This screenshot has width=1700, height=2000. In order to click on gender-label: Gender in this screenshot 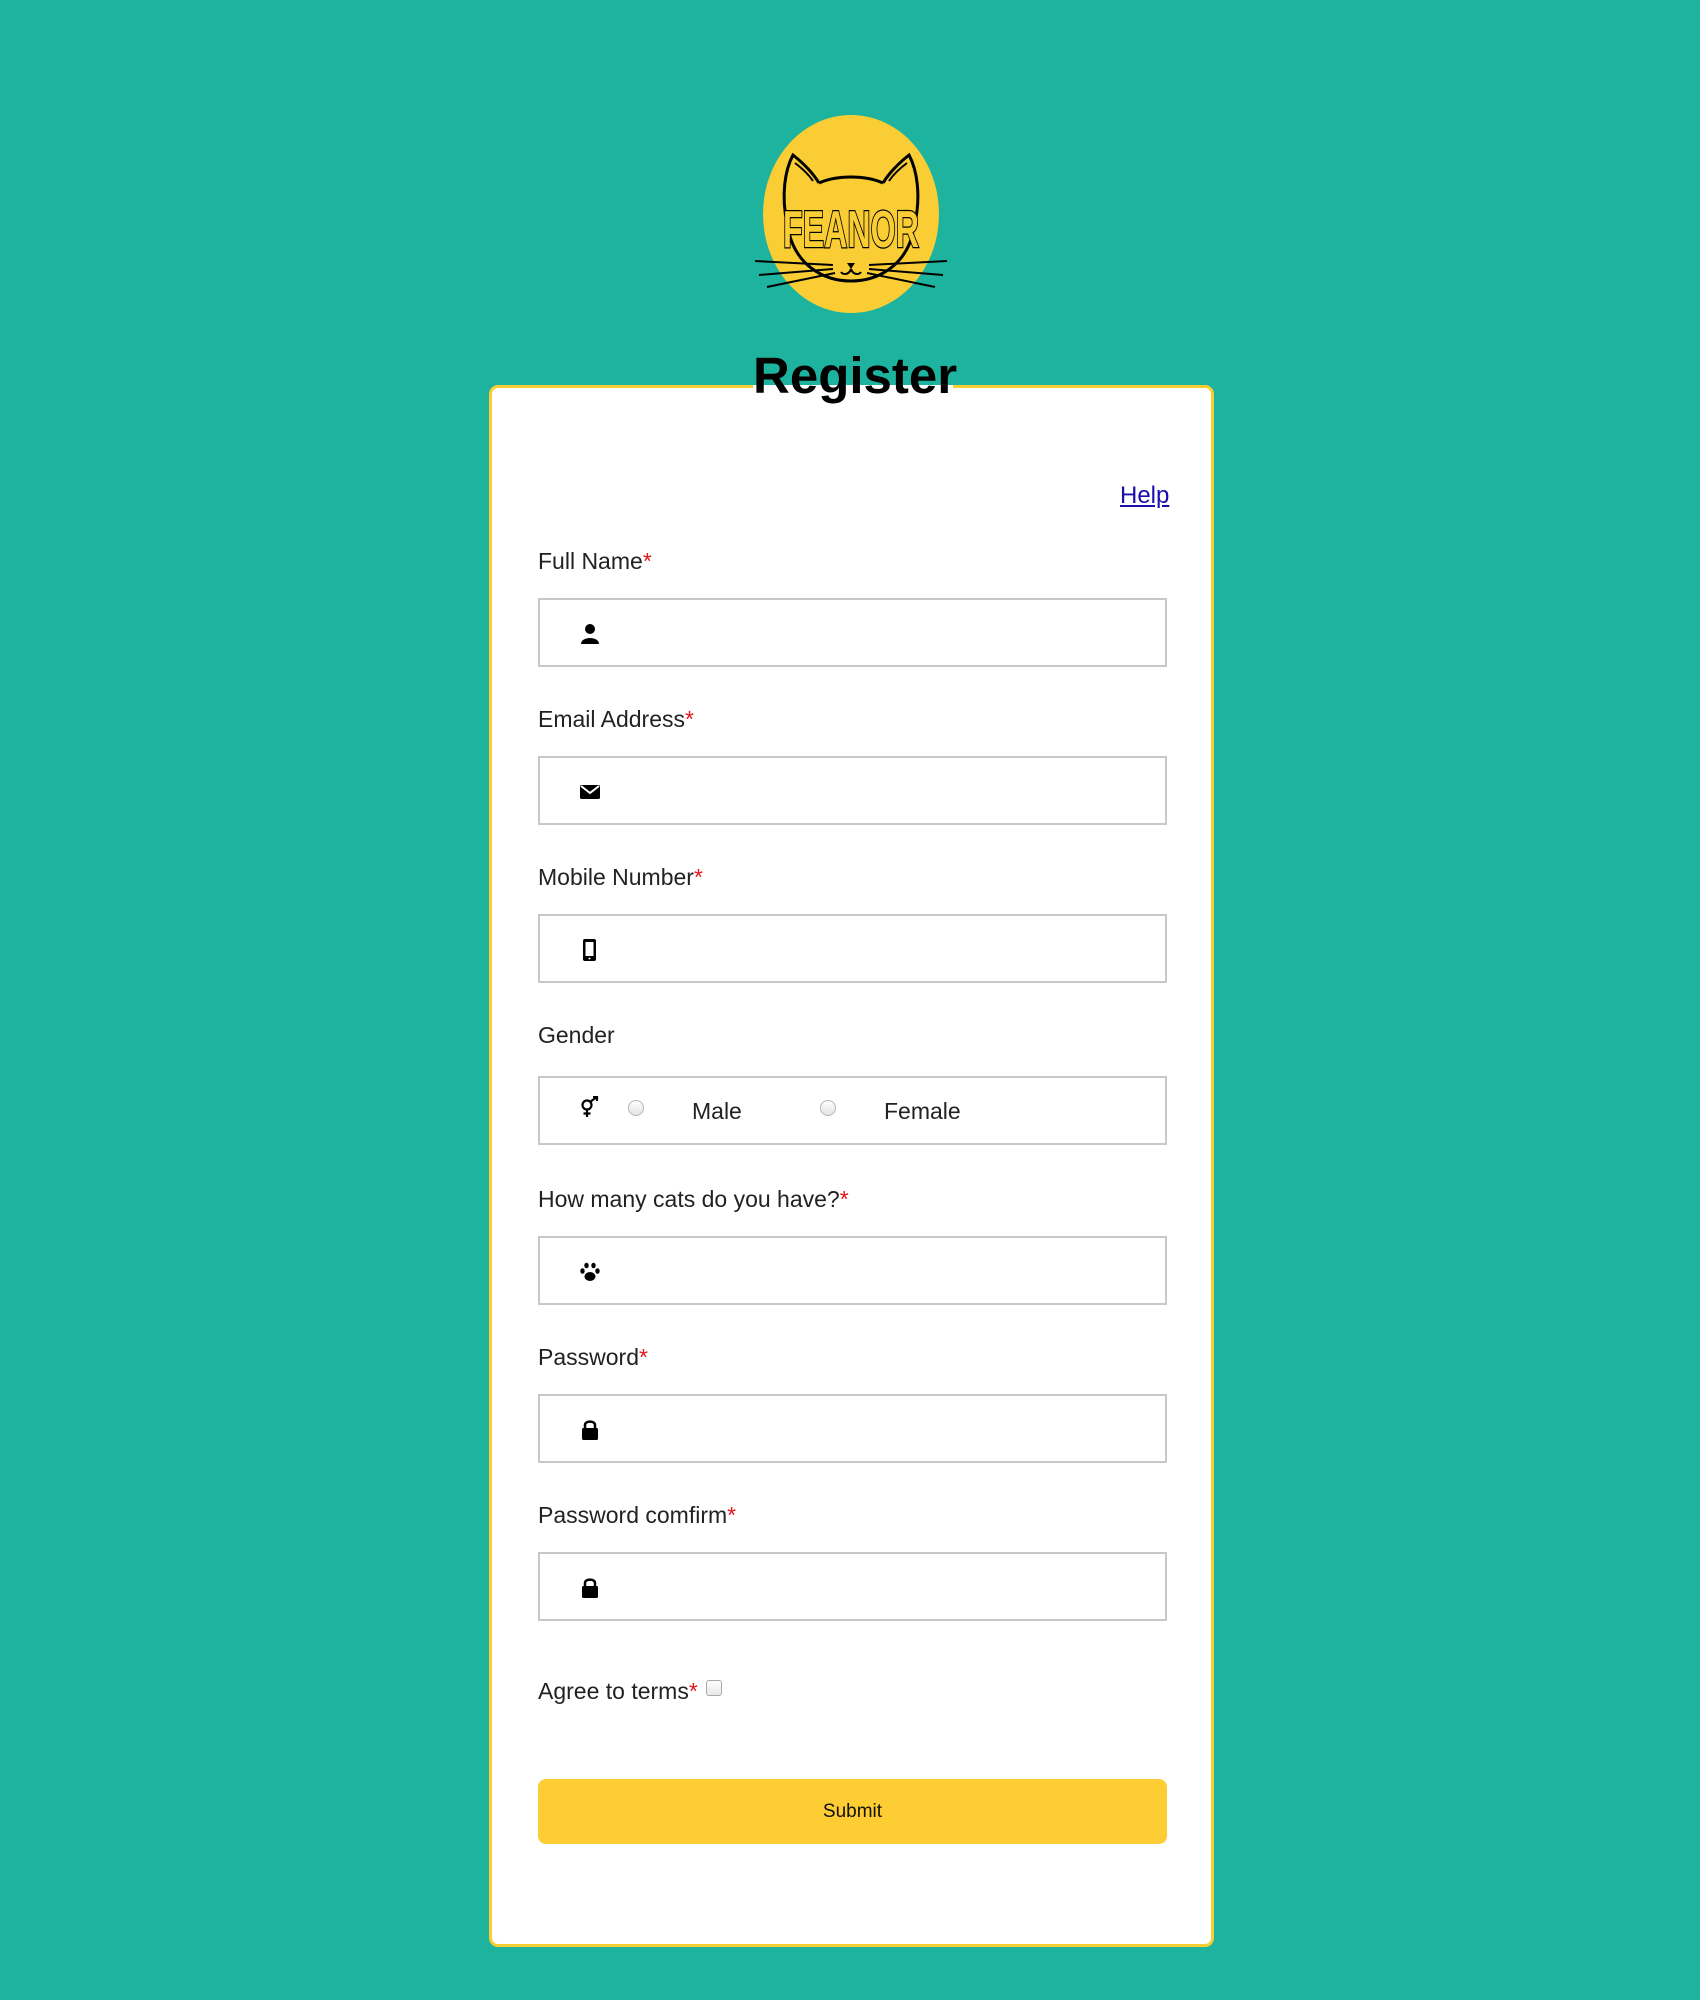, I will do `click(576, 1035)`.